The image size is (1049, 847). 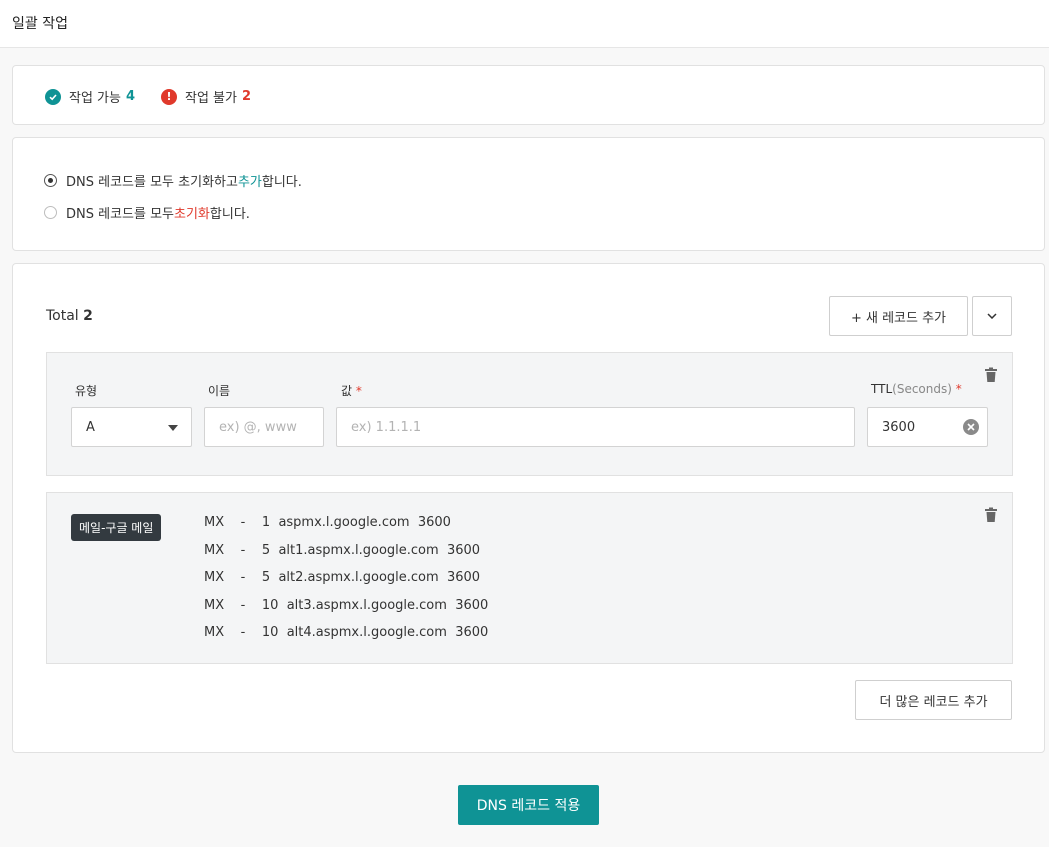 What do you see at coordinates (50, 180) in the screenshot?
I see `radio-reset-and-add` at bounding box center [50, 180].